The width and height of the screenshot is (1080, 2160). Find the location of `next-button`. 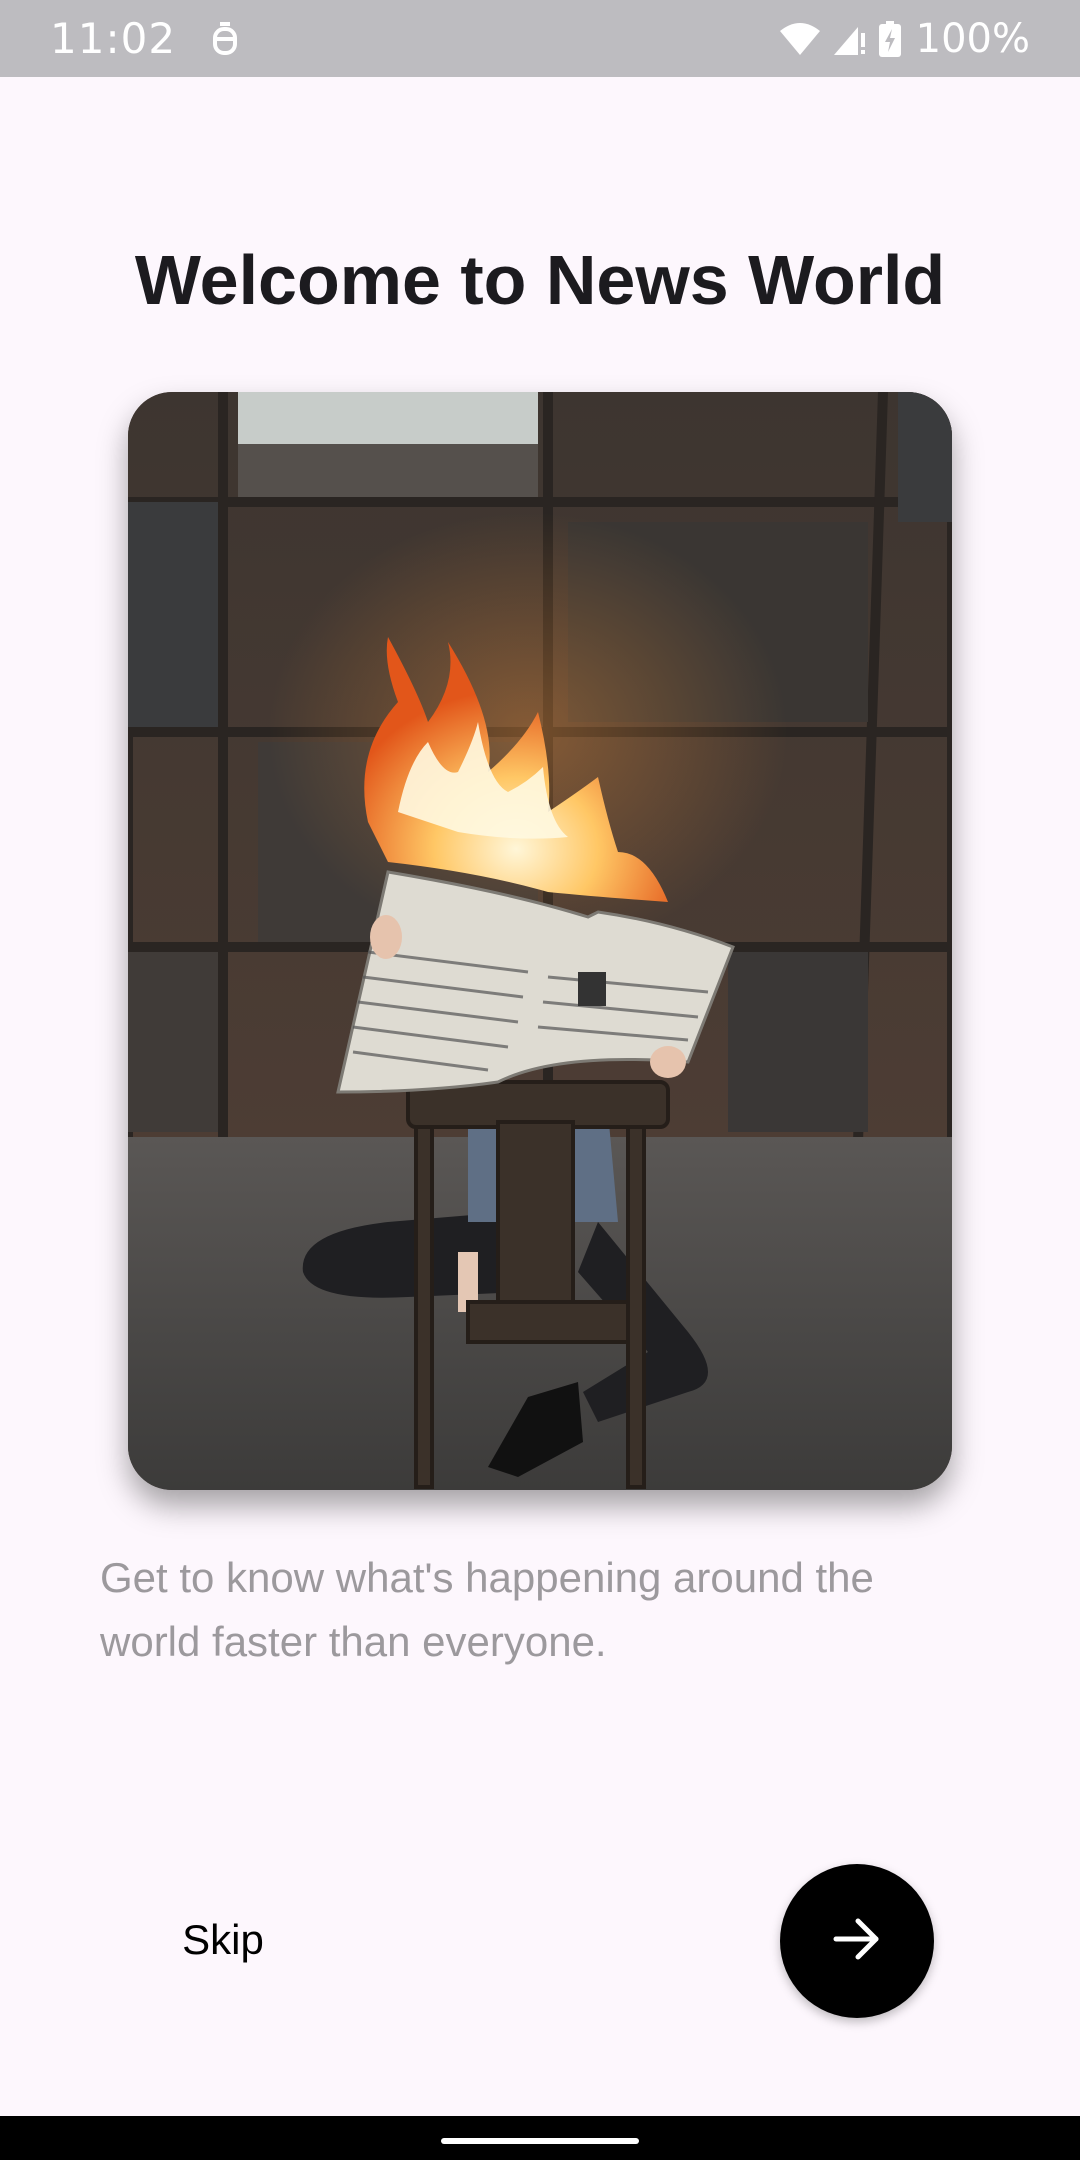

next-button is located at coordinates (857, 1941).